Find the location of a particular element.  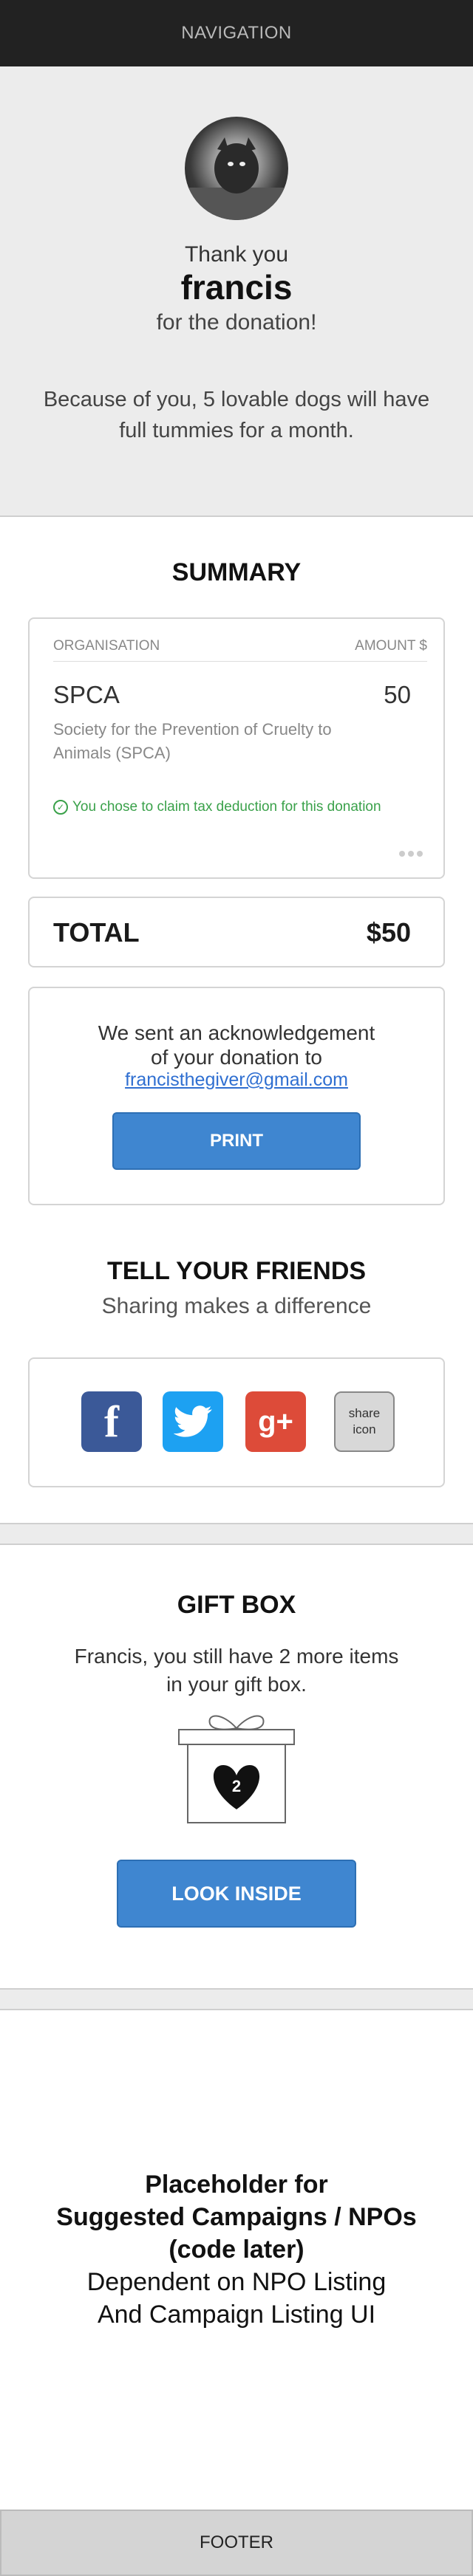

footer: FOOTER is located at coordinates (236, 2543).